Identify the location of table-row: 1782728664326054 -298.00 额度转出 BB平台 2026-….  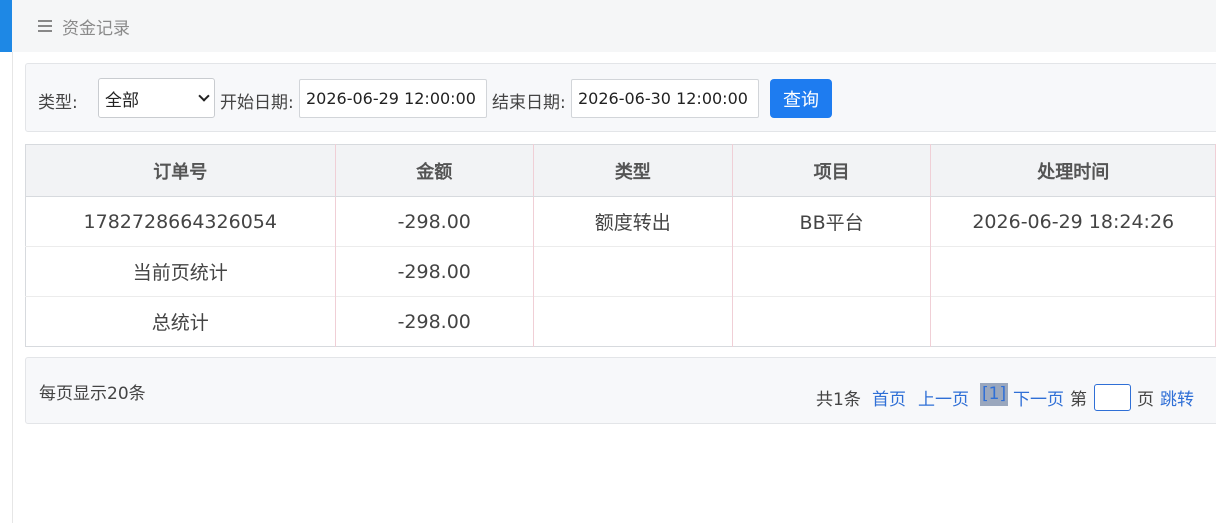
(620, 221).